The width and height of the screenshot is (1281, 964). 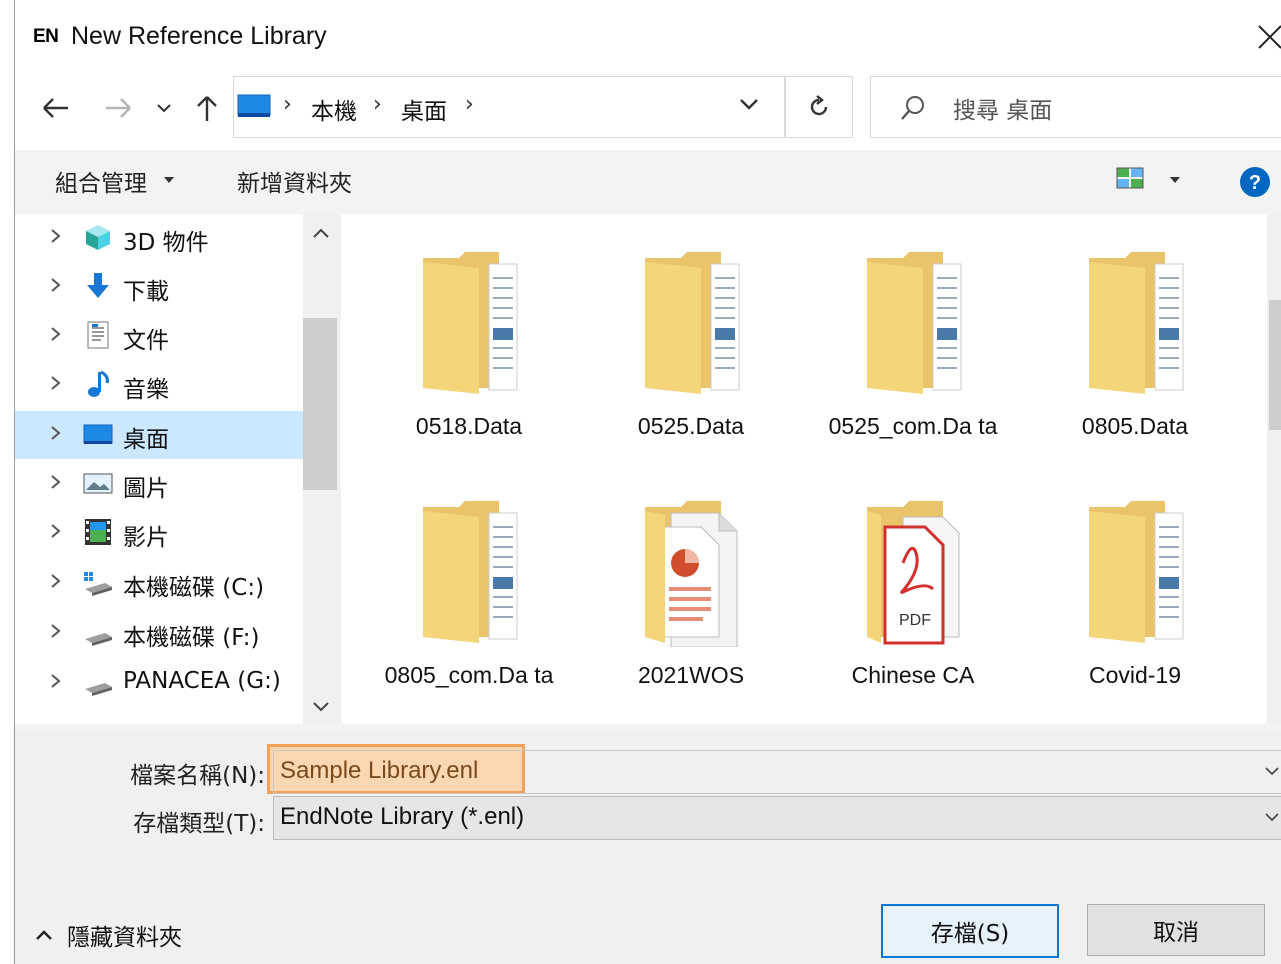 I want to click on up-button, so click(x=207, y=108).